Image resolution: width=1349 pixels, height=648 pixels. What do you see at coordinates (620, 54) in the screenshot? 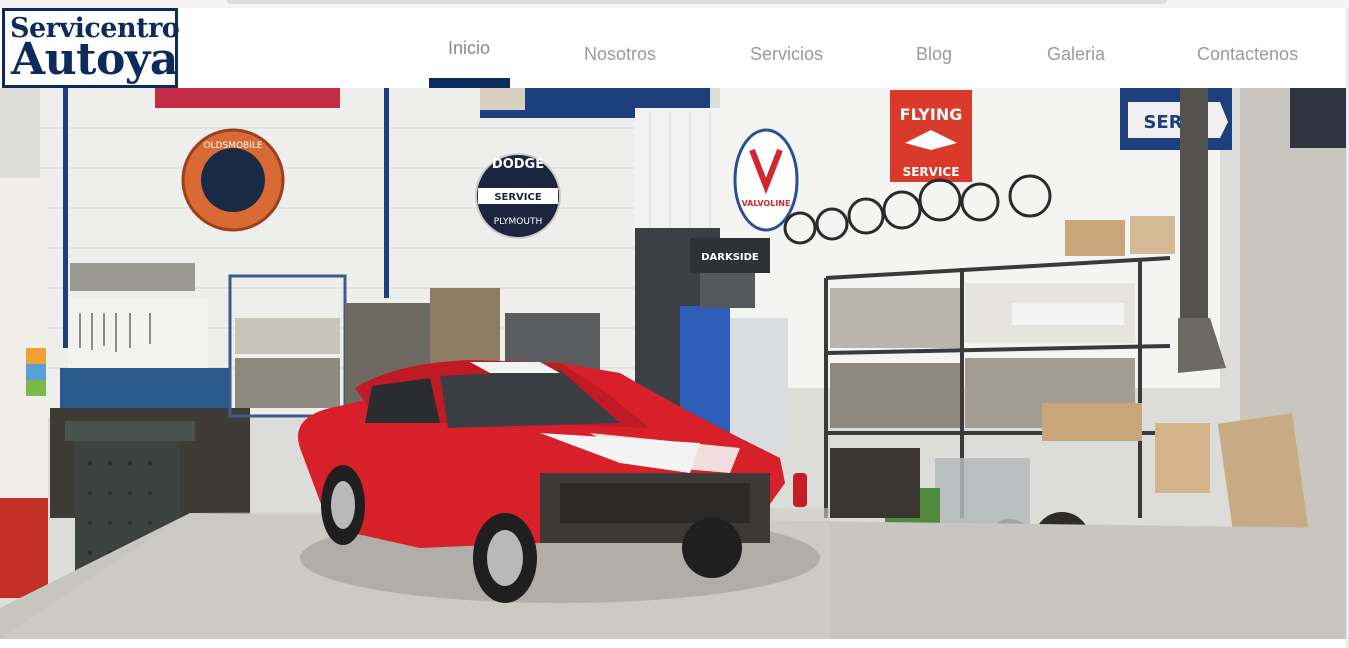
I see `nav-item-nosotros: Nosotros` at bounding box center [620, 54].